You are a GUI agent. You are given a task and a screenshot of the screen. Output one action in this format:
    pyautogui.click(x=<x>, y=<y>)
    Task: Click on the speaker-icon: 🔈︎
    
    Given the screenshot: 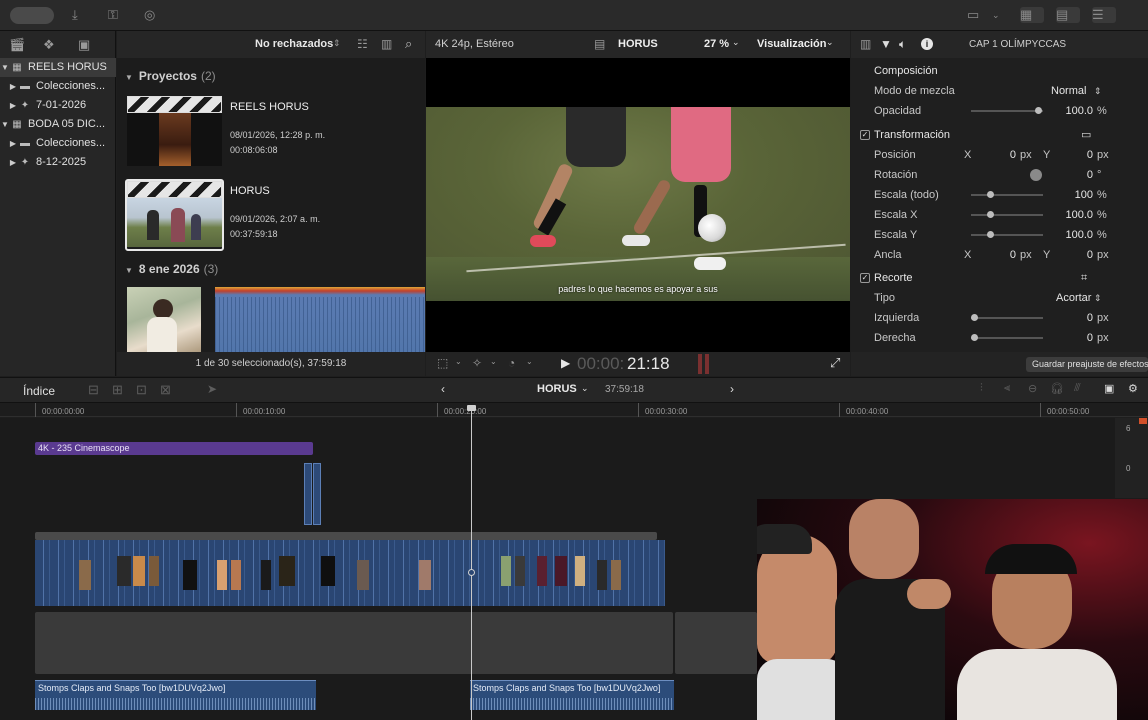 What is the action you would take?
    pyautogui.click(x=902, y=44)
    